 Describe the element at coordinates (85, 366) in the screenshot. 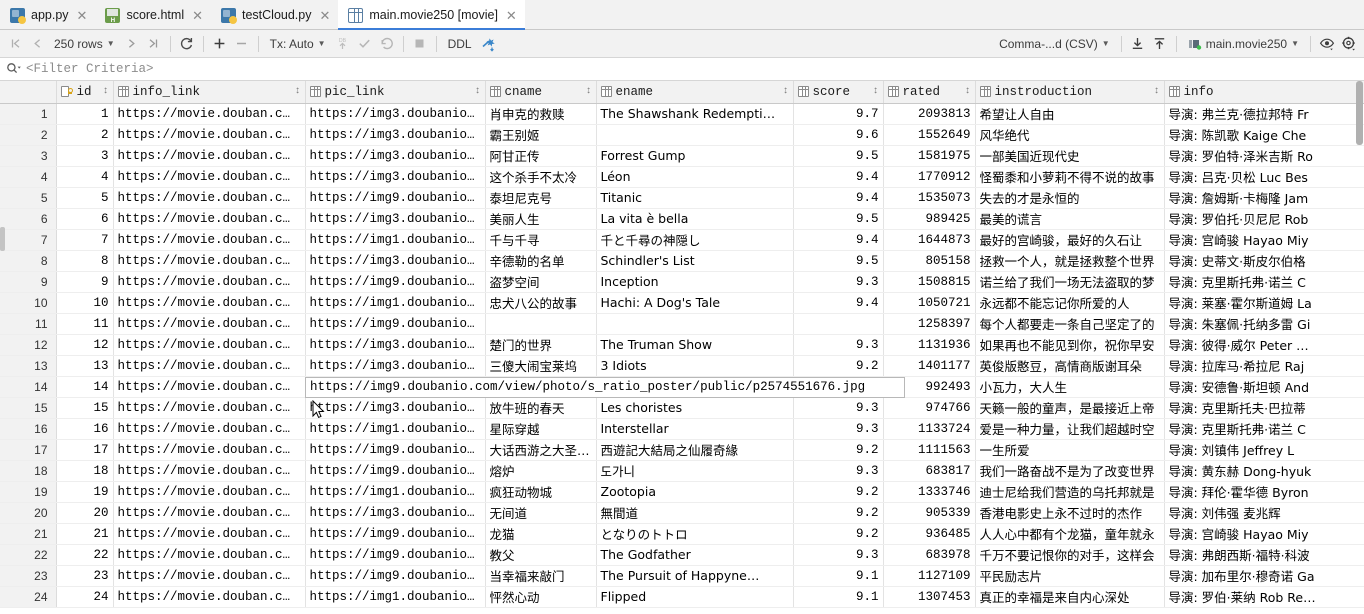

I see `cell-id: 13` at that location.